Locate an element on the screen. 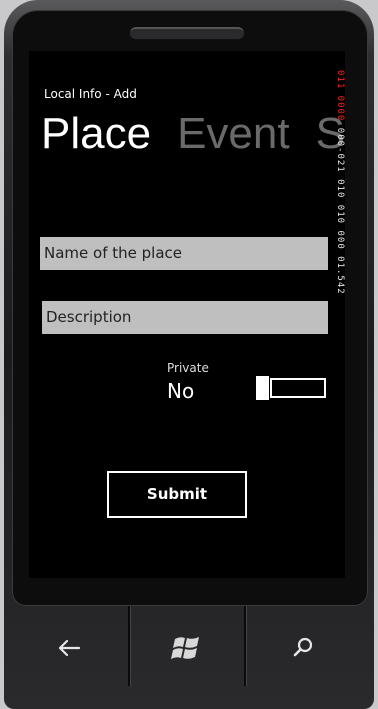 The width and height of the screenshot is (378, 709). earpiece-speaker is located at coordinates (187, 33).